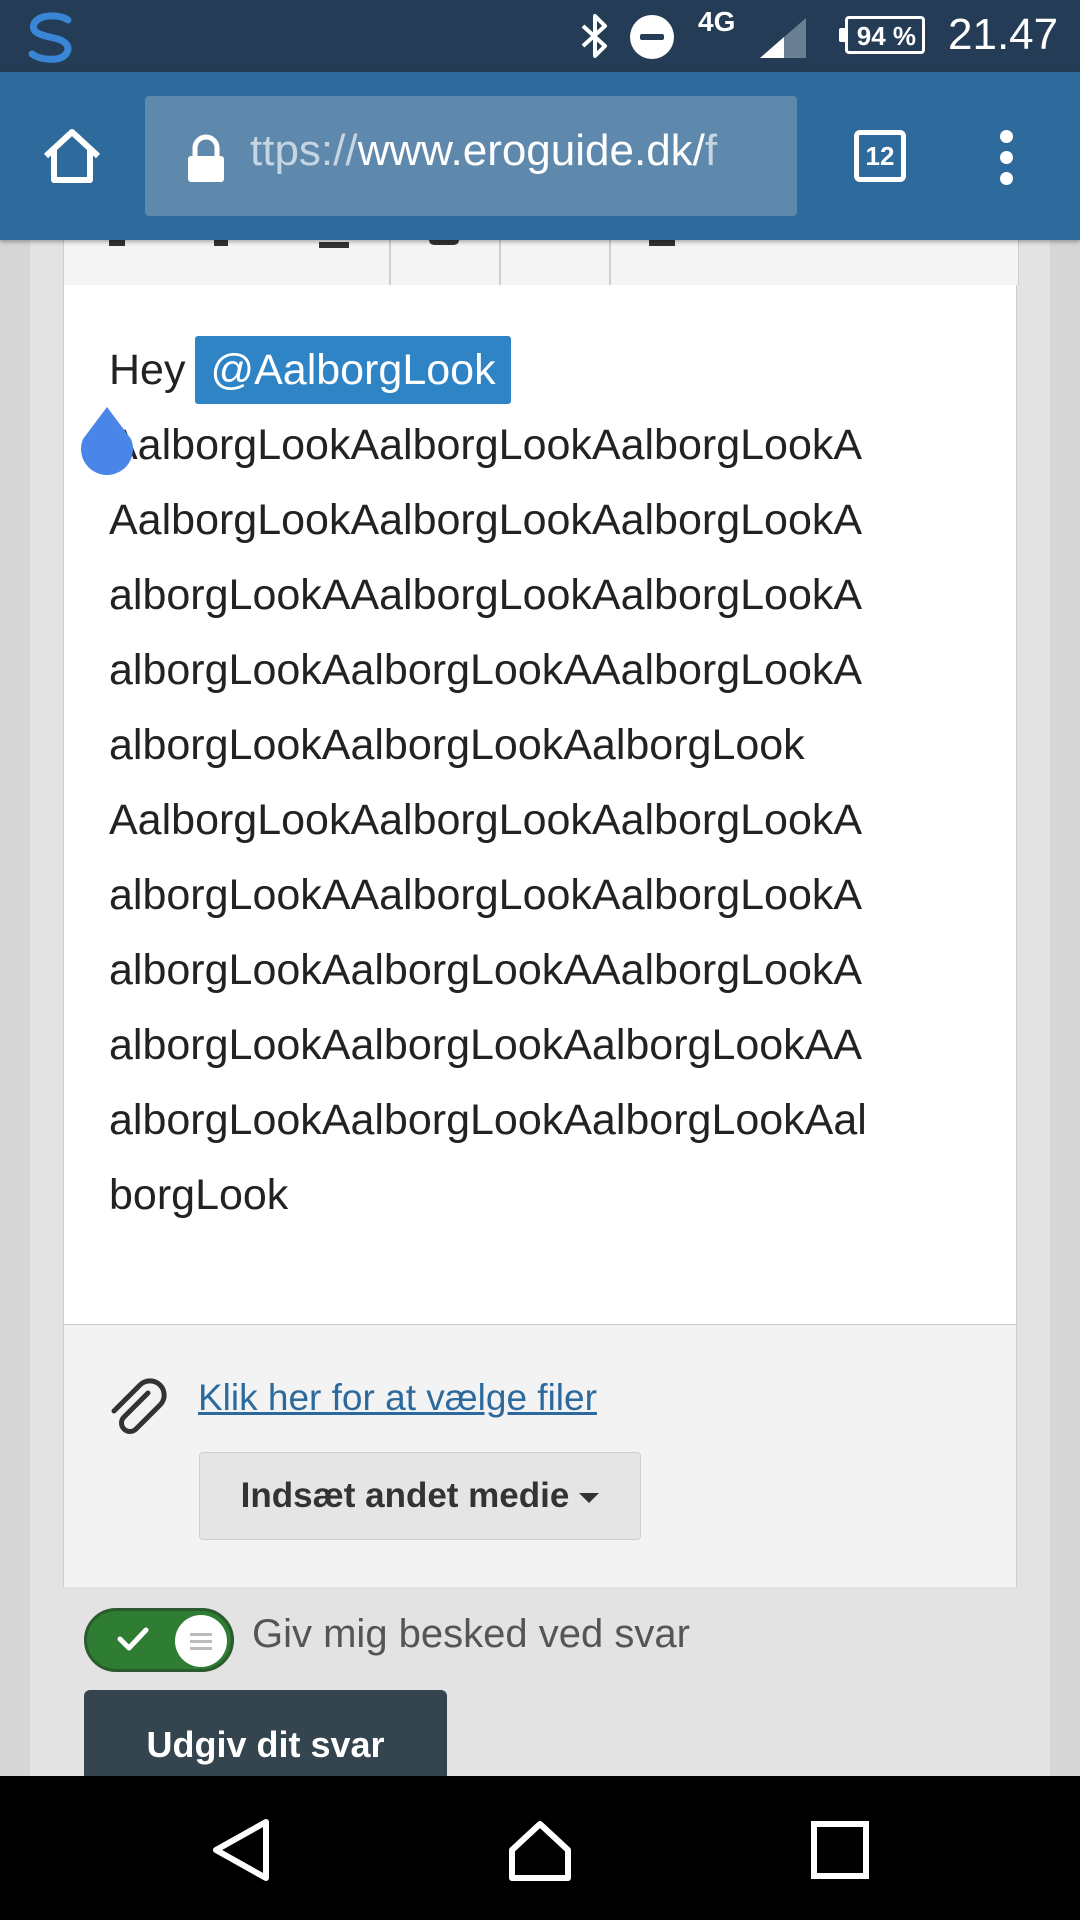  I want to click on text-line: alborgLookAalborgLookAalborgLook, so click(457, 745).